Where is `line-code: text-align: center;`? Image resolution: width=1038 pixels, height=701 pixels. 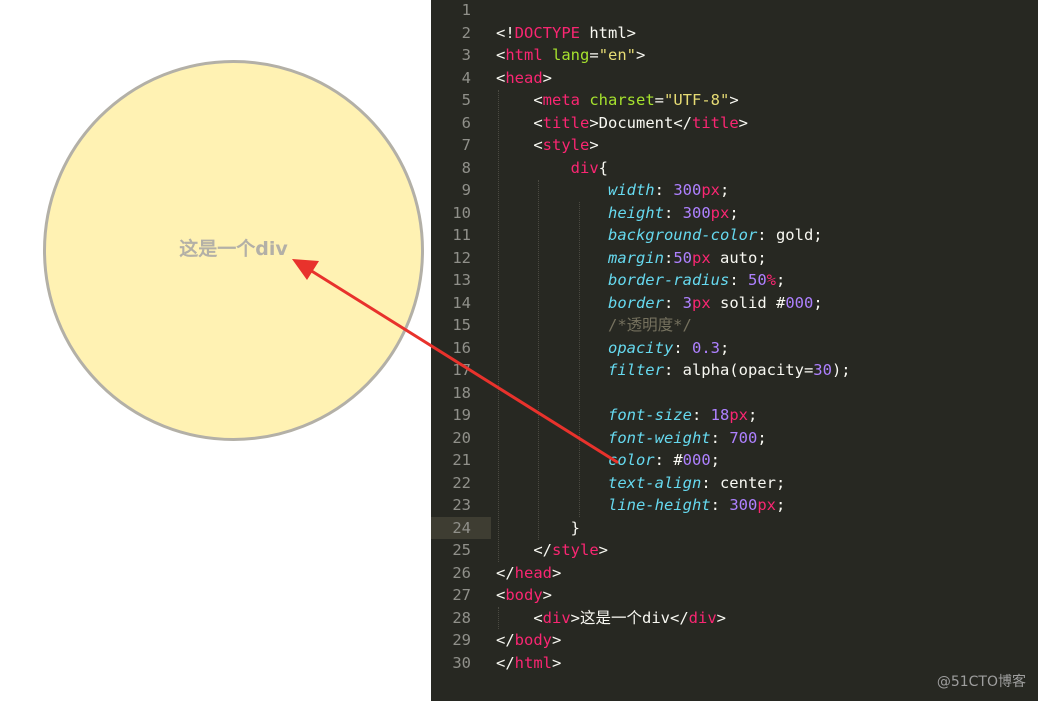 line-code: text-align: center; is located at coordinates (640, 483).